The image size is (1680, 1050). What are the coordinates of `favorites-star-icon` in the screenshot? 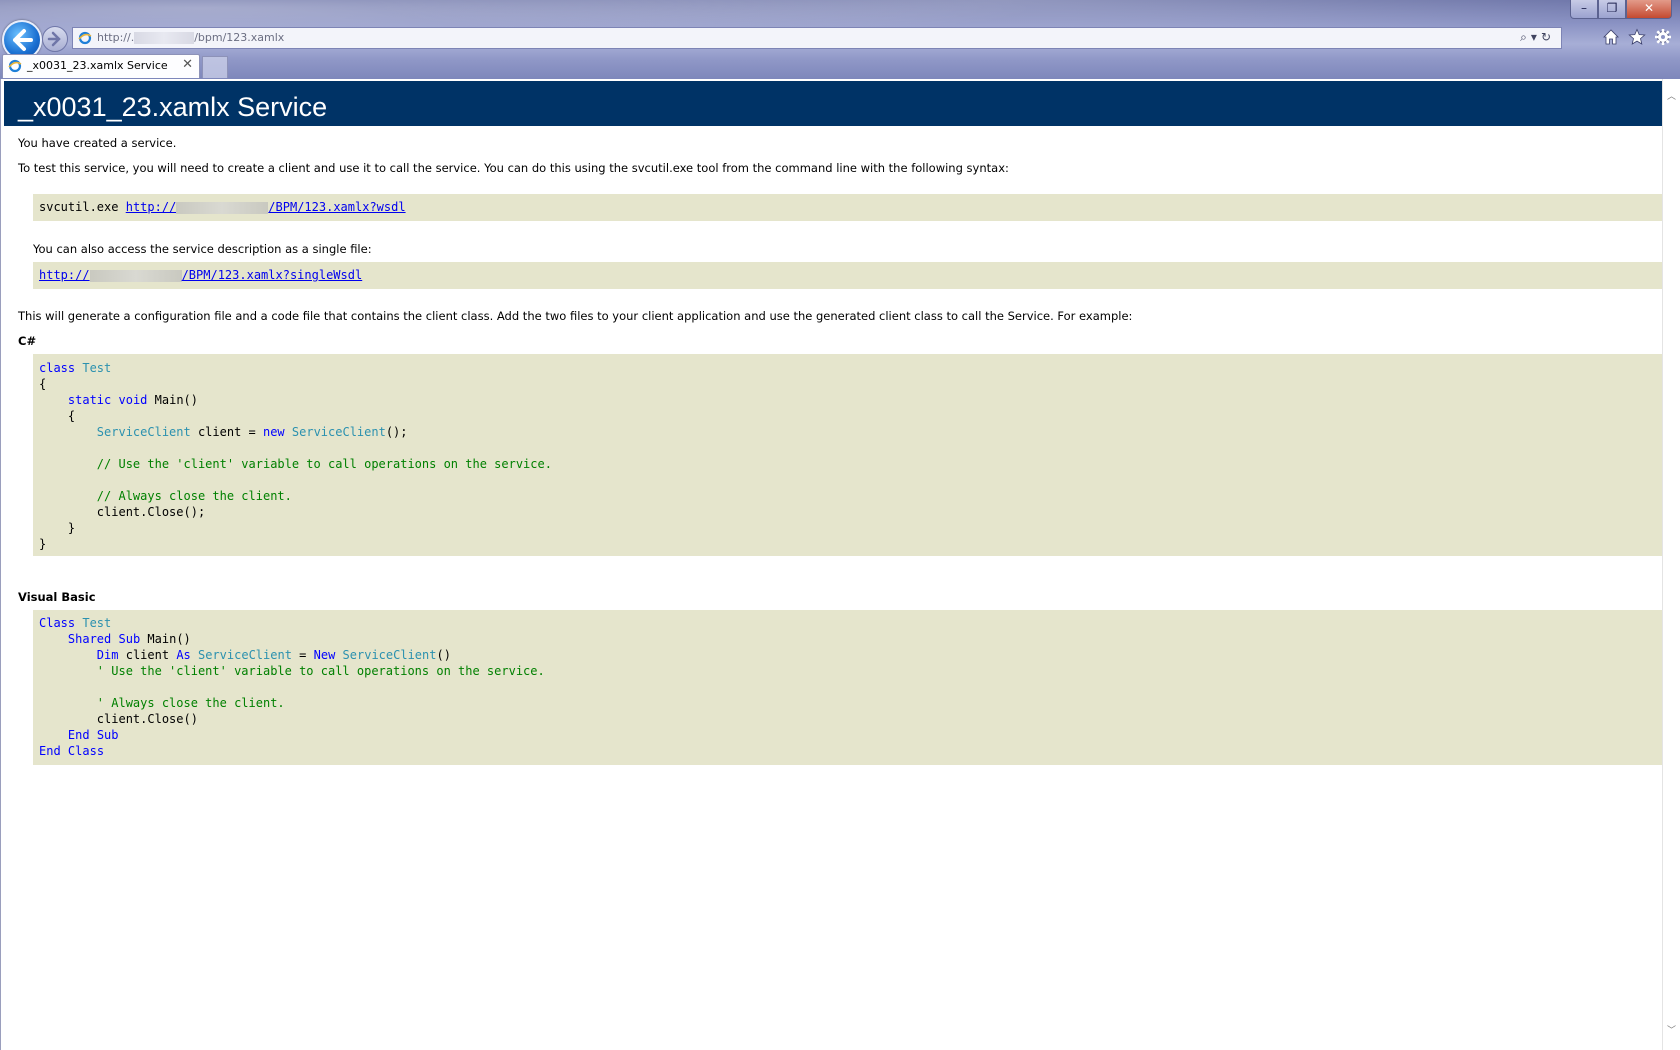 It's located at (1637, 37).